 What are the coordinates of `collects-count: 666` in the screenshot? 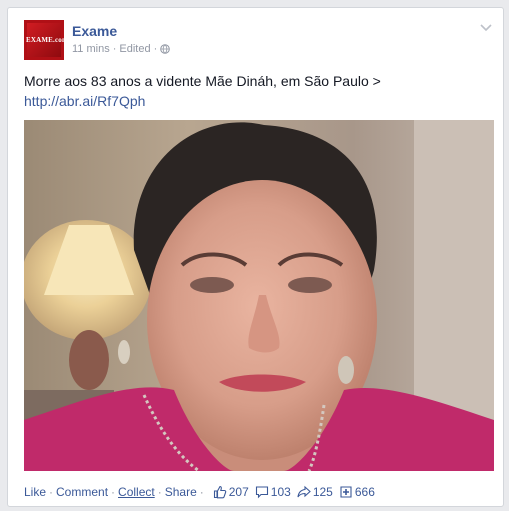 It's located at (357, 492).